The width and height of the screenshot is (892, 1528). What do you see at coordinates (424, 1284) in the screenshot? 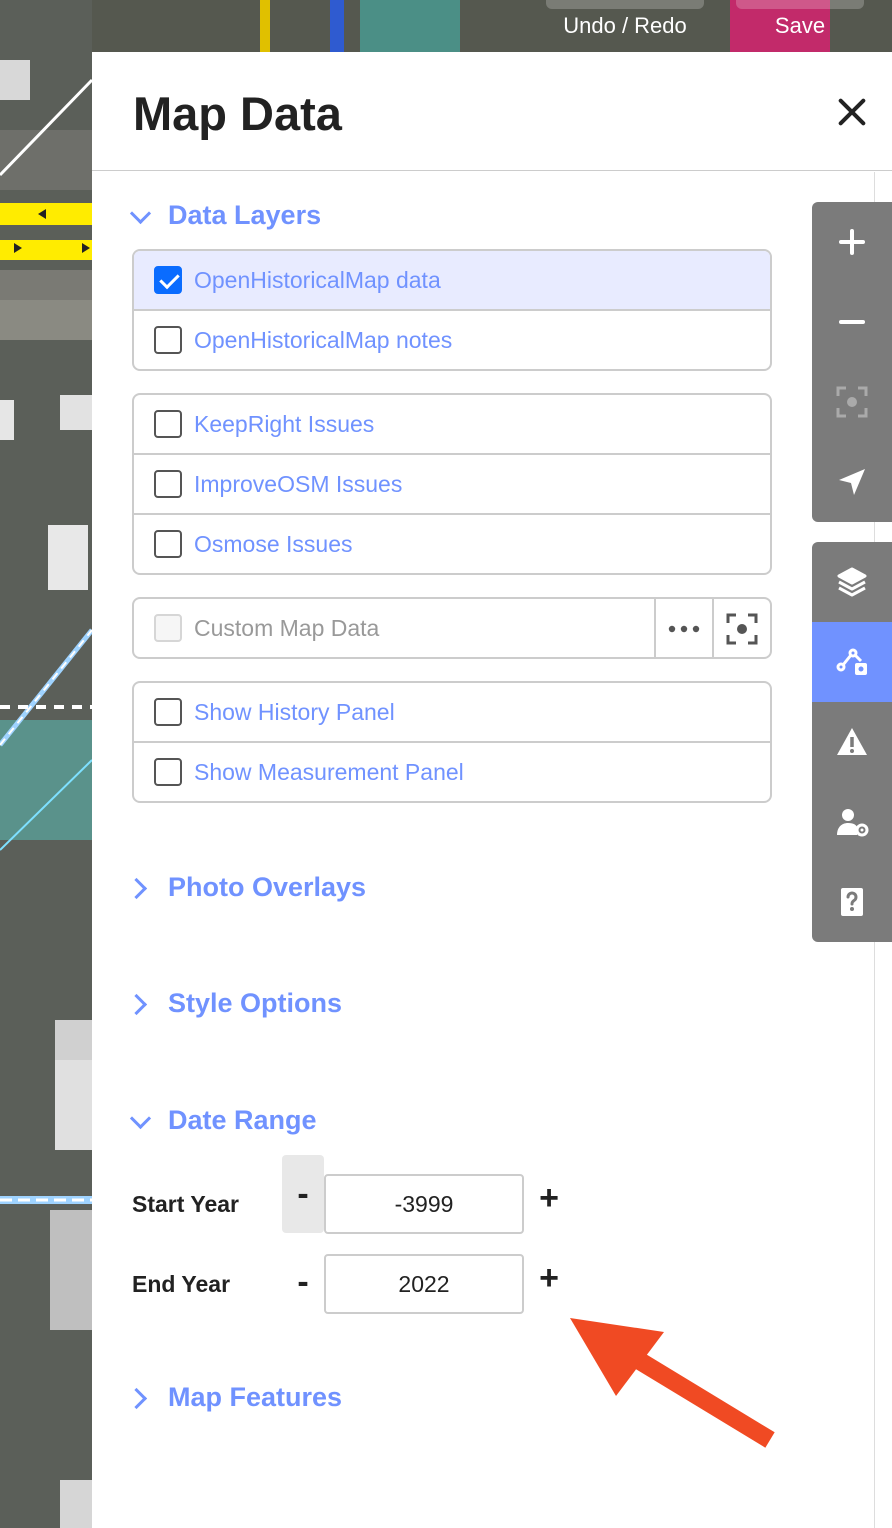
I see `end-year-input` at bounding box center [424, 1284].